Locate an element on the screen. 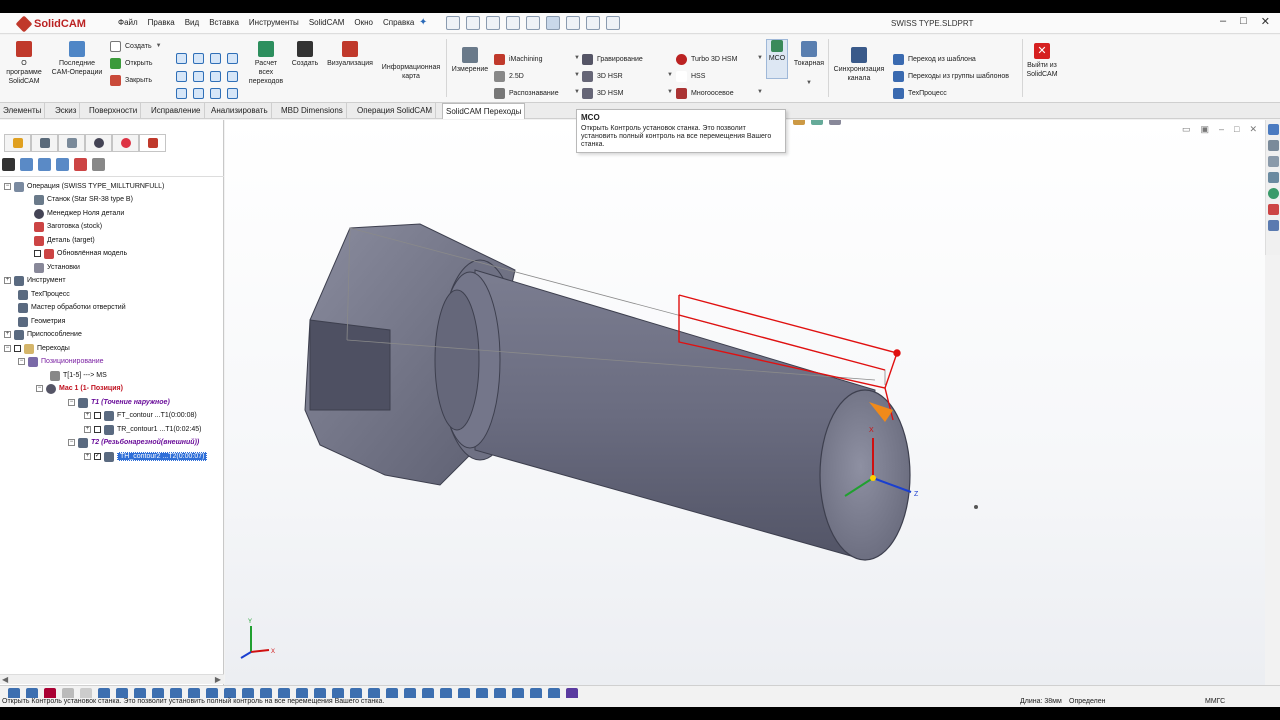 This screenshot has width=1280, height=720. select-cursor-icon is located at coordinates (553, 23).